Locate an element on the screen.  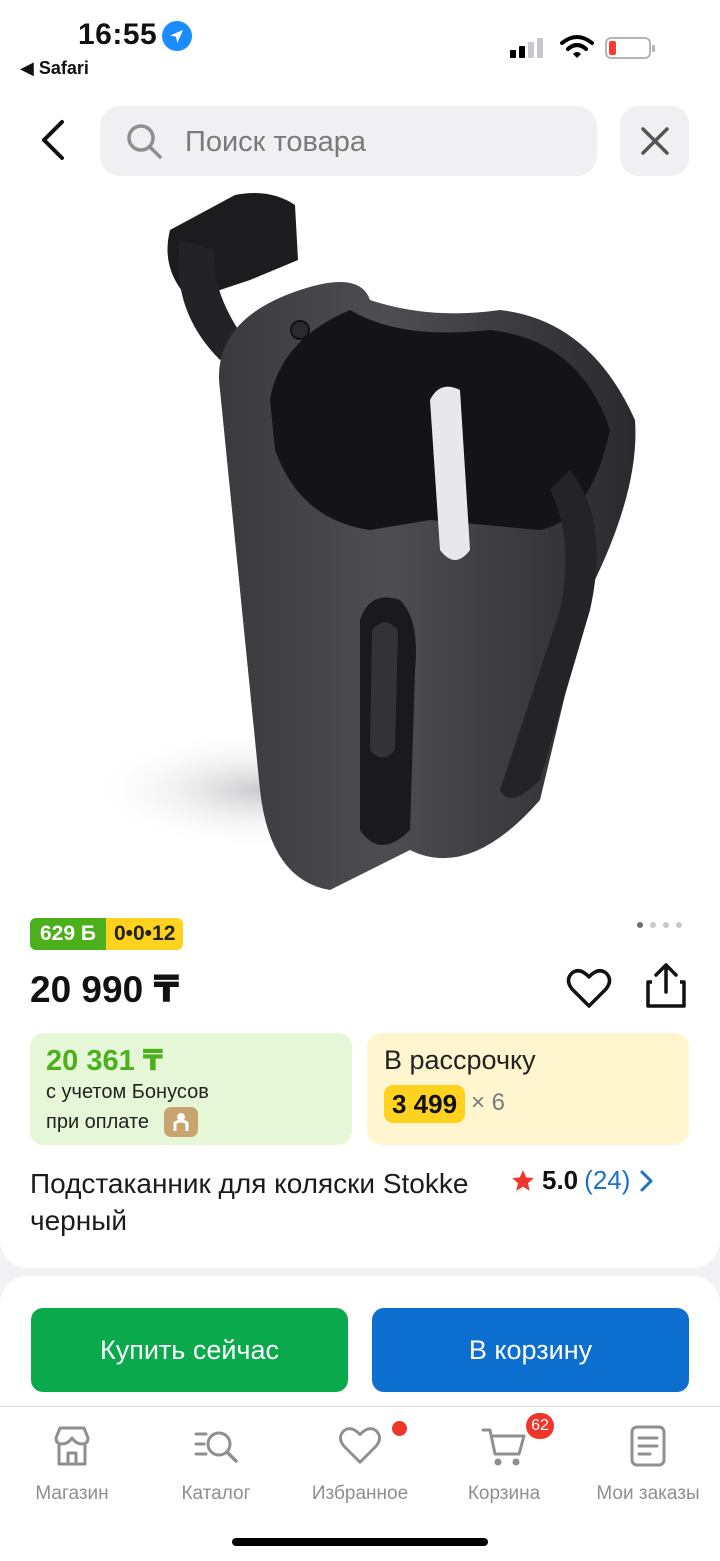
installment-title: В рассрочку is located at coordinates (460, 1060).